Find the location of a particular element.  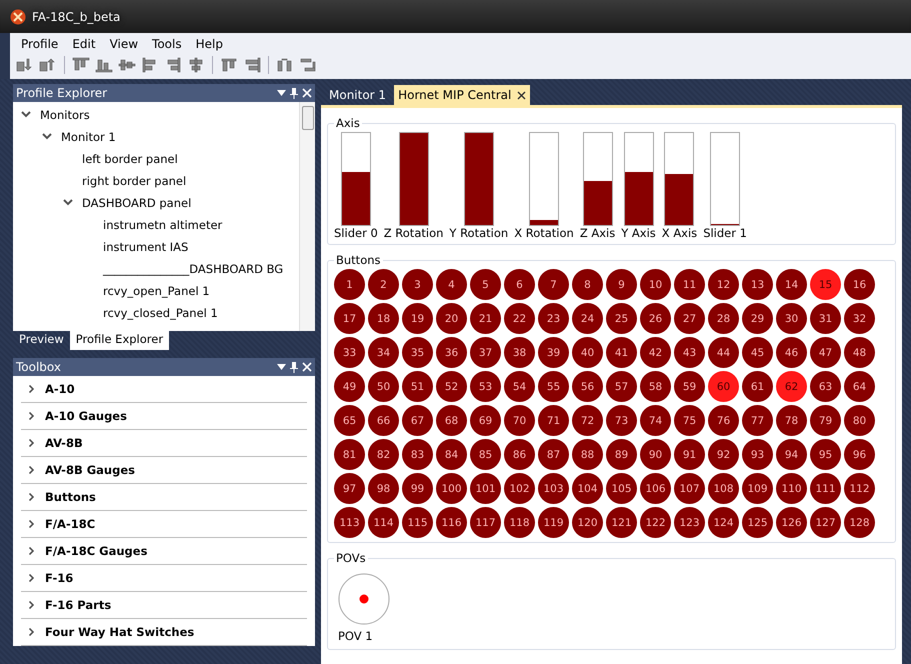

button-indicator: 41 is located at coordinates (621, 352).